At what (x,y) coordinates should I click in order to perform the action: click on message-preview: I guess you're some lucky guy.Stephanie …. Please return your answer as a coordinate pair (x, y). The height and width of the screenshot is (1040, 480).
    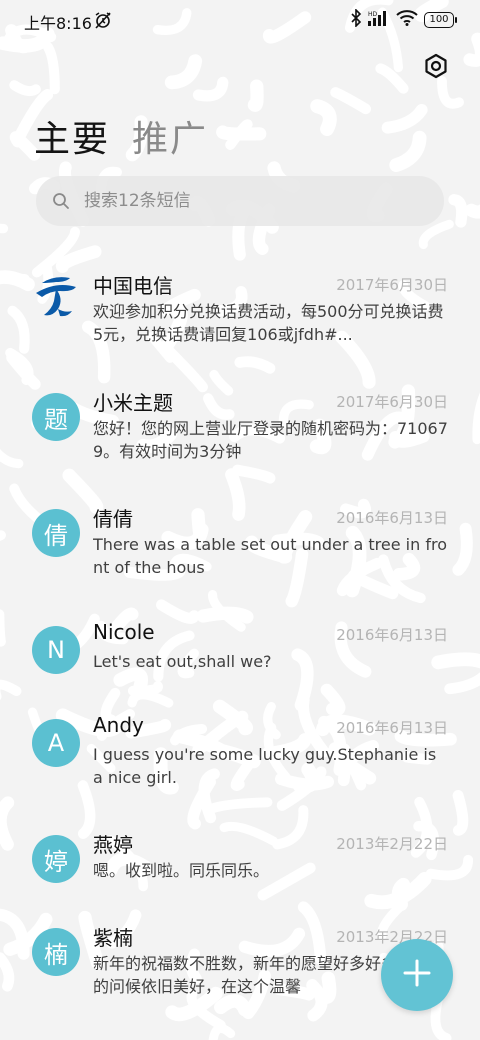
    Looking at the image, I should click on (265, 766).